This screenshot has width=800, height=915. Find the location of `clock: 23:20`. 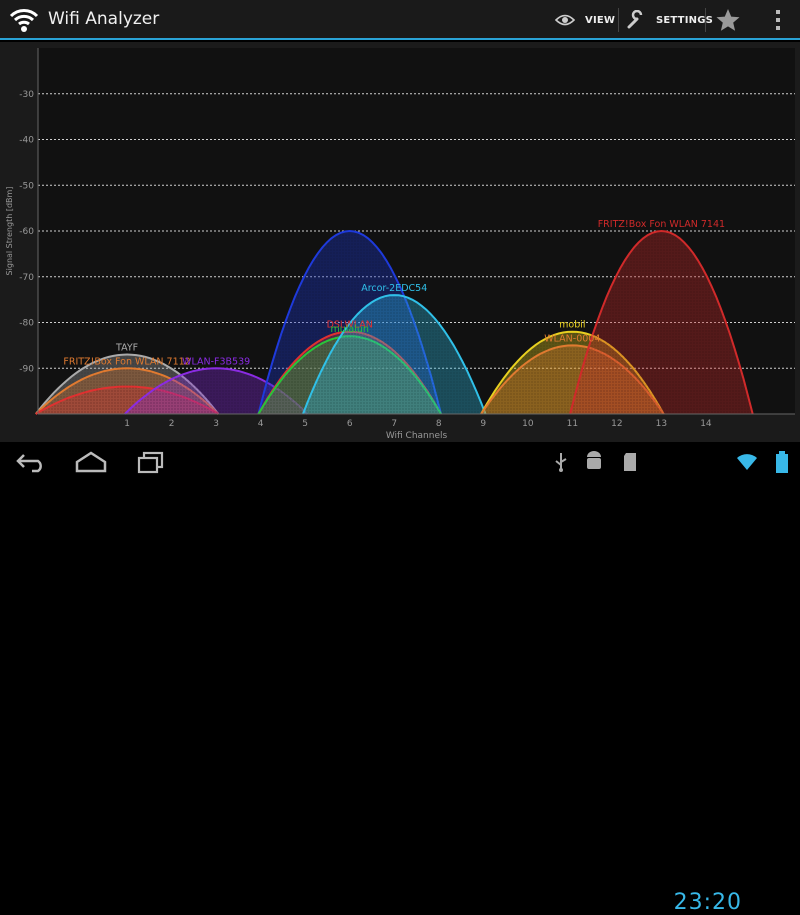

clock: 23:20 is located at coordinates (707, 902).